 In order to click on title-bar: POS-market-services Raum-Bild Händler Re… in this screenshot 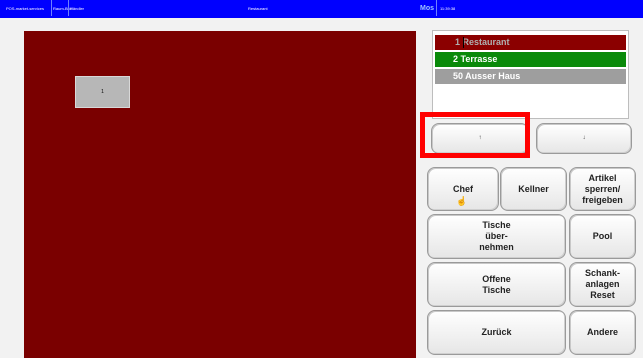, I will do `click(321, 9)`.